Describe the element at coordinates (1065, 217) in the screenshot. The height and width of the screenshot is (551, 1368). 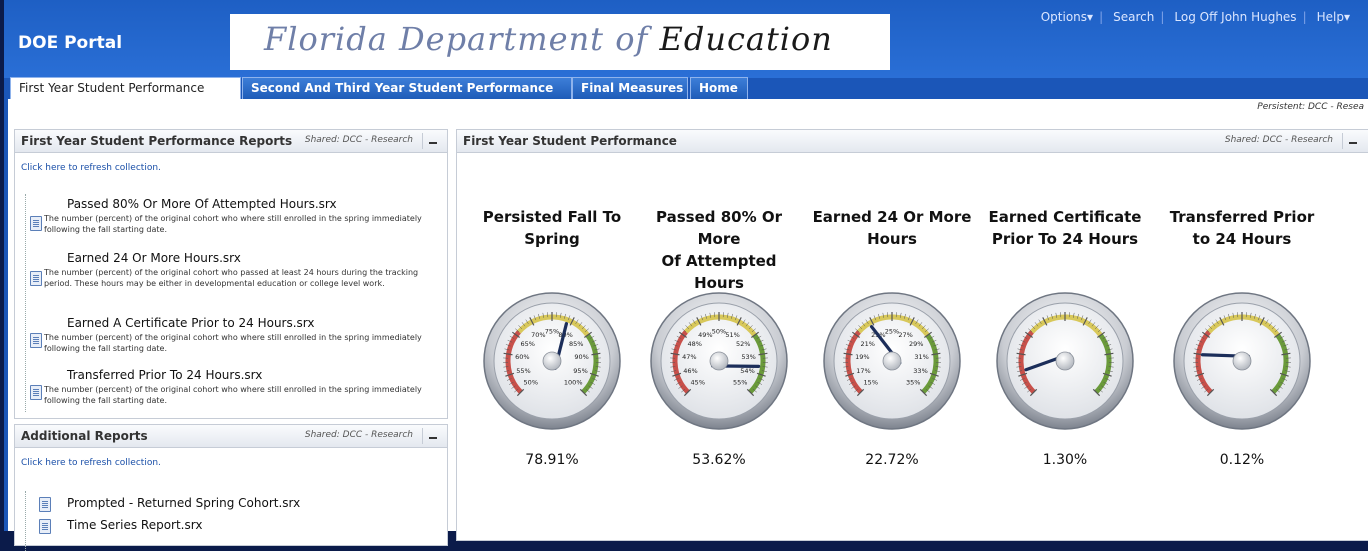
I see `gauge-title-line: Earned Certificate` at that location.